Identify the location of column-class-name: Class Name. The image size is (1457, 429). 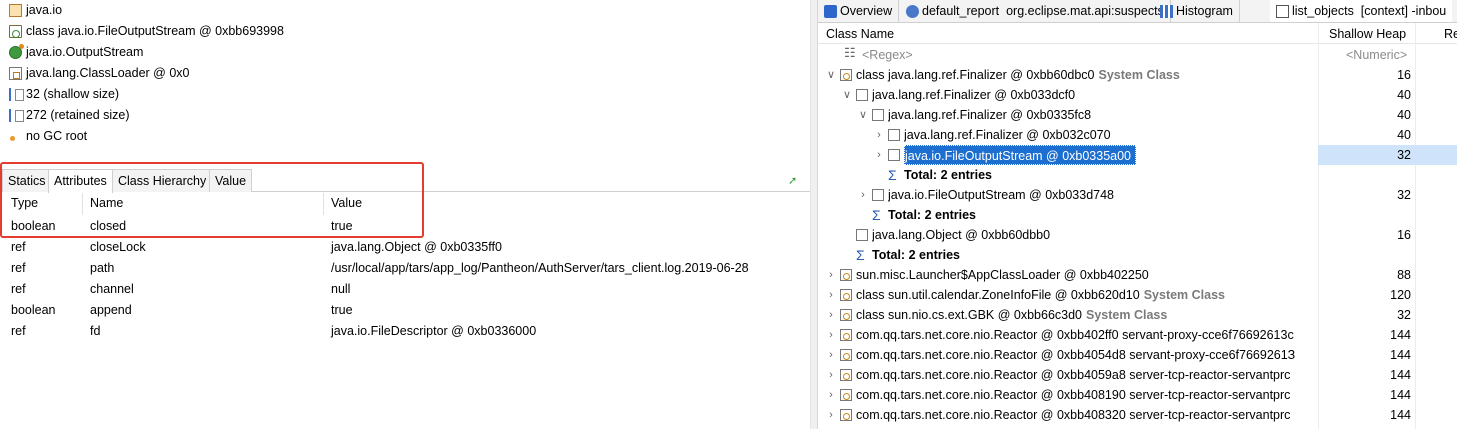
(860, 34).